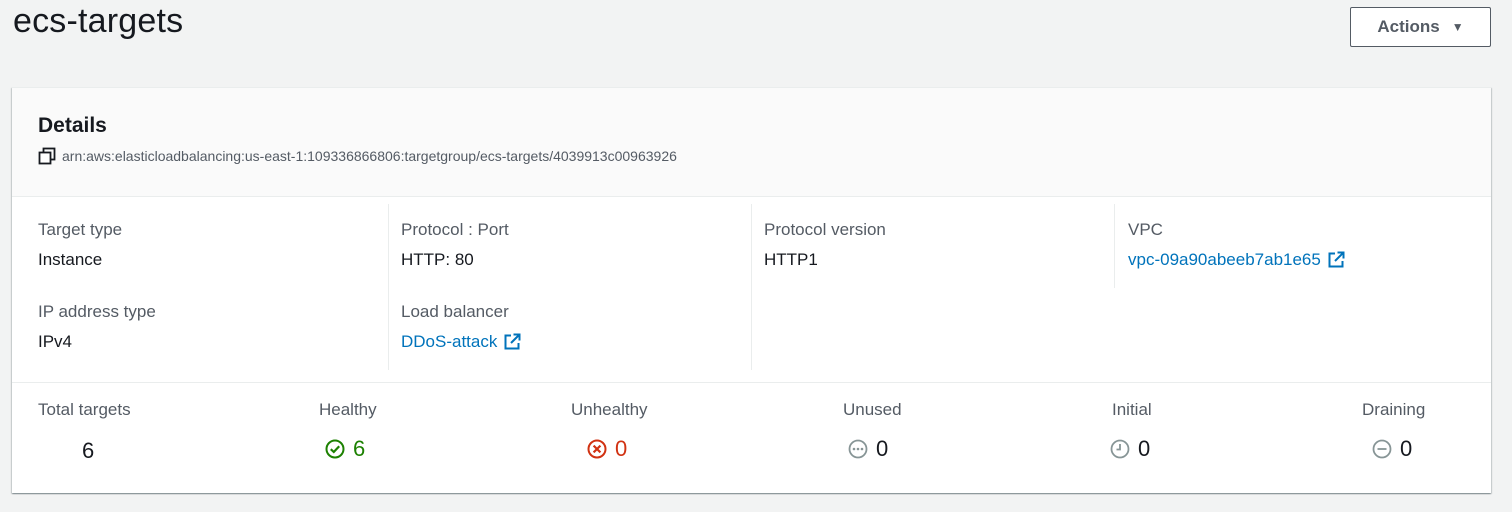 This screenshot has height=512, width=1512. I want to click on stat-total-label: Total targets, so click(84, 409).